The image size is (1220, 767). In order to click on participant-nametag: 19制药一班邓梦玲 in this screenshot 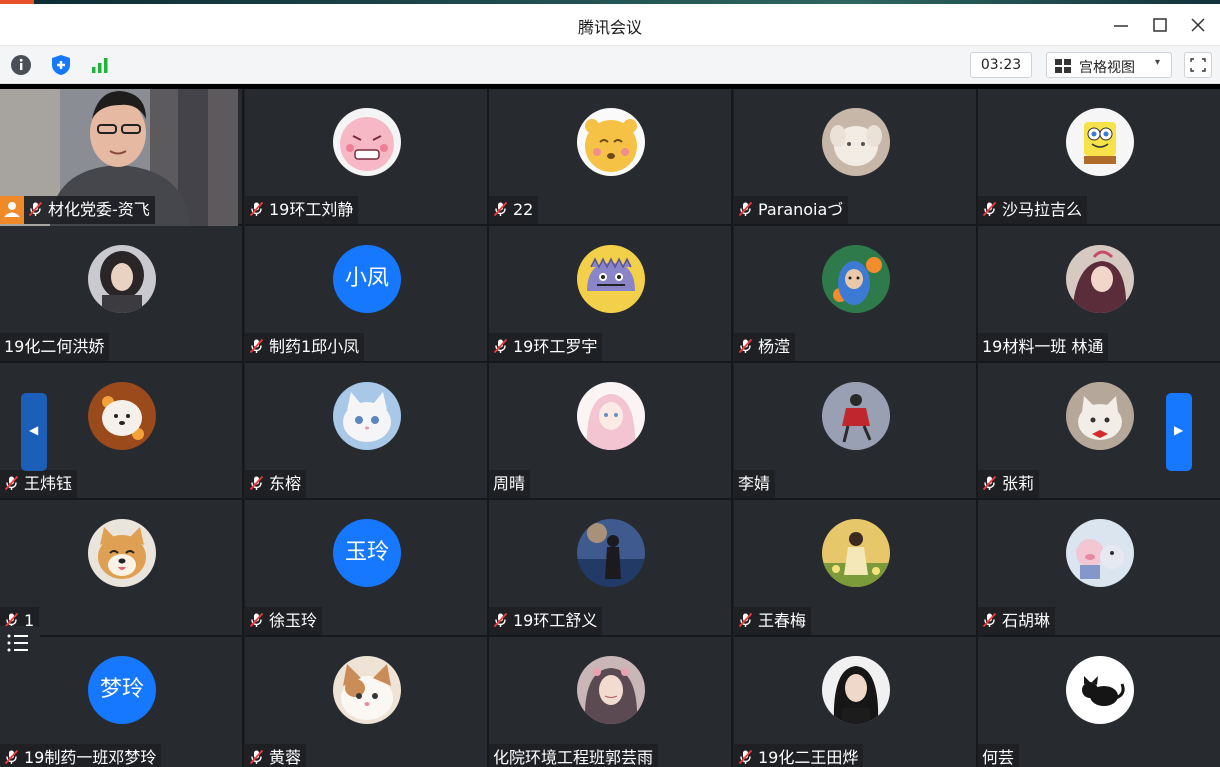, I will do `click(81, 755)`.